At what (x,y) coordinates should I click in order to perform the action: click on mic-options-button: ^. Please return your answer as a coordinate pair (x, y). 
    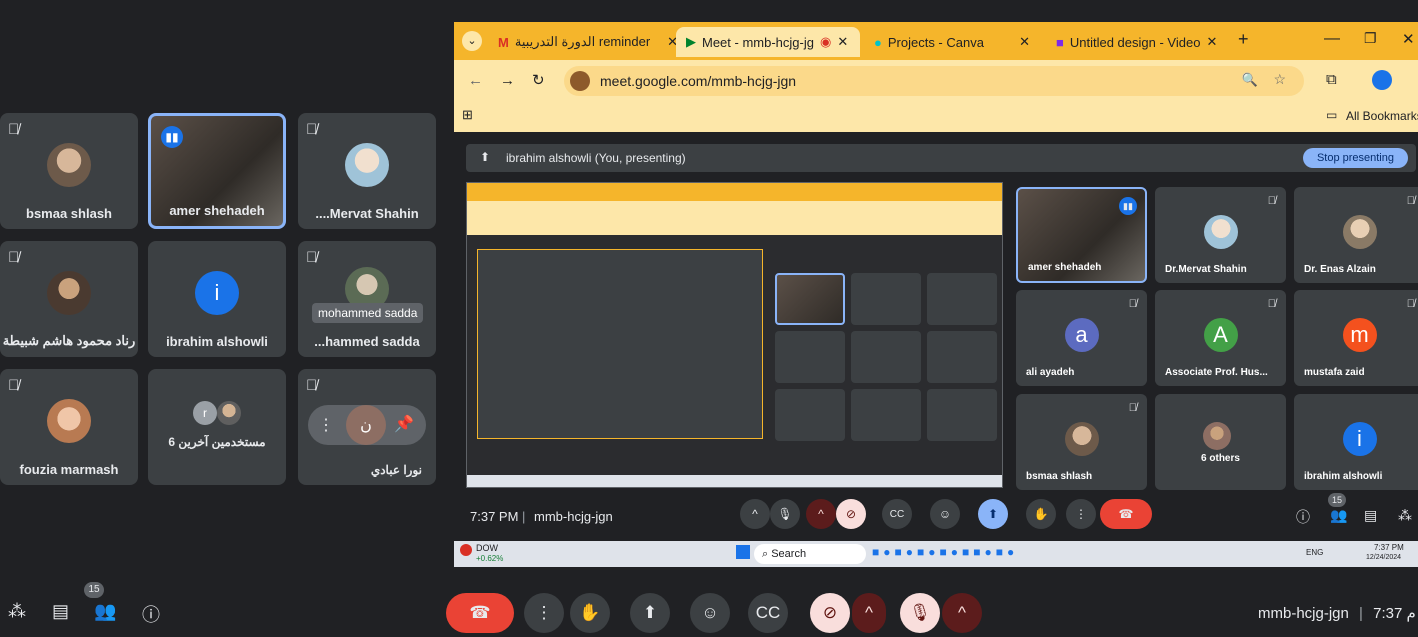
    Looking at the image, I should click on (962, 613).